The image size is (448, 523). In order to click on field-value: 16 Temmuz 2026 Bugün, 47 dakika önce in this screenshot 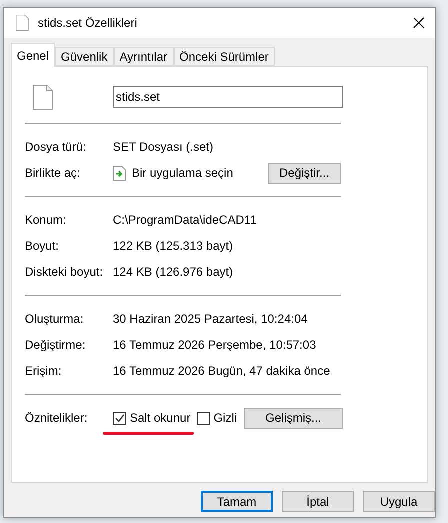, I will do `click(221, 371)`.